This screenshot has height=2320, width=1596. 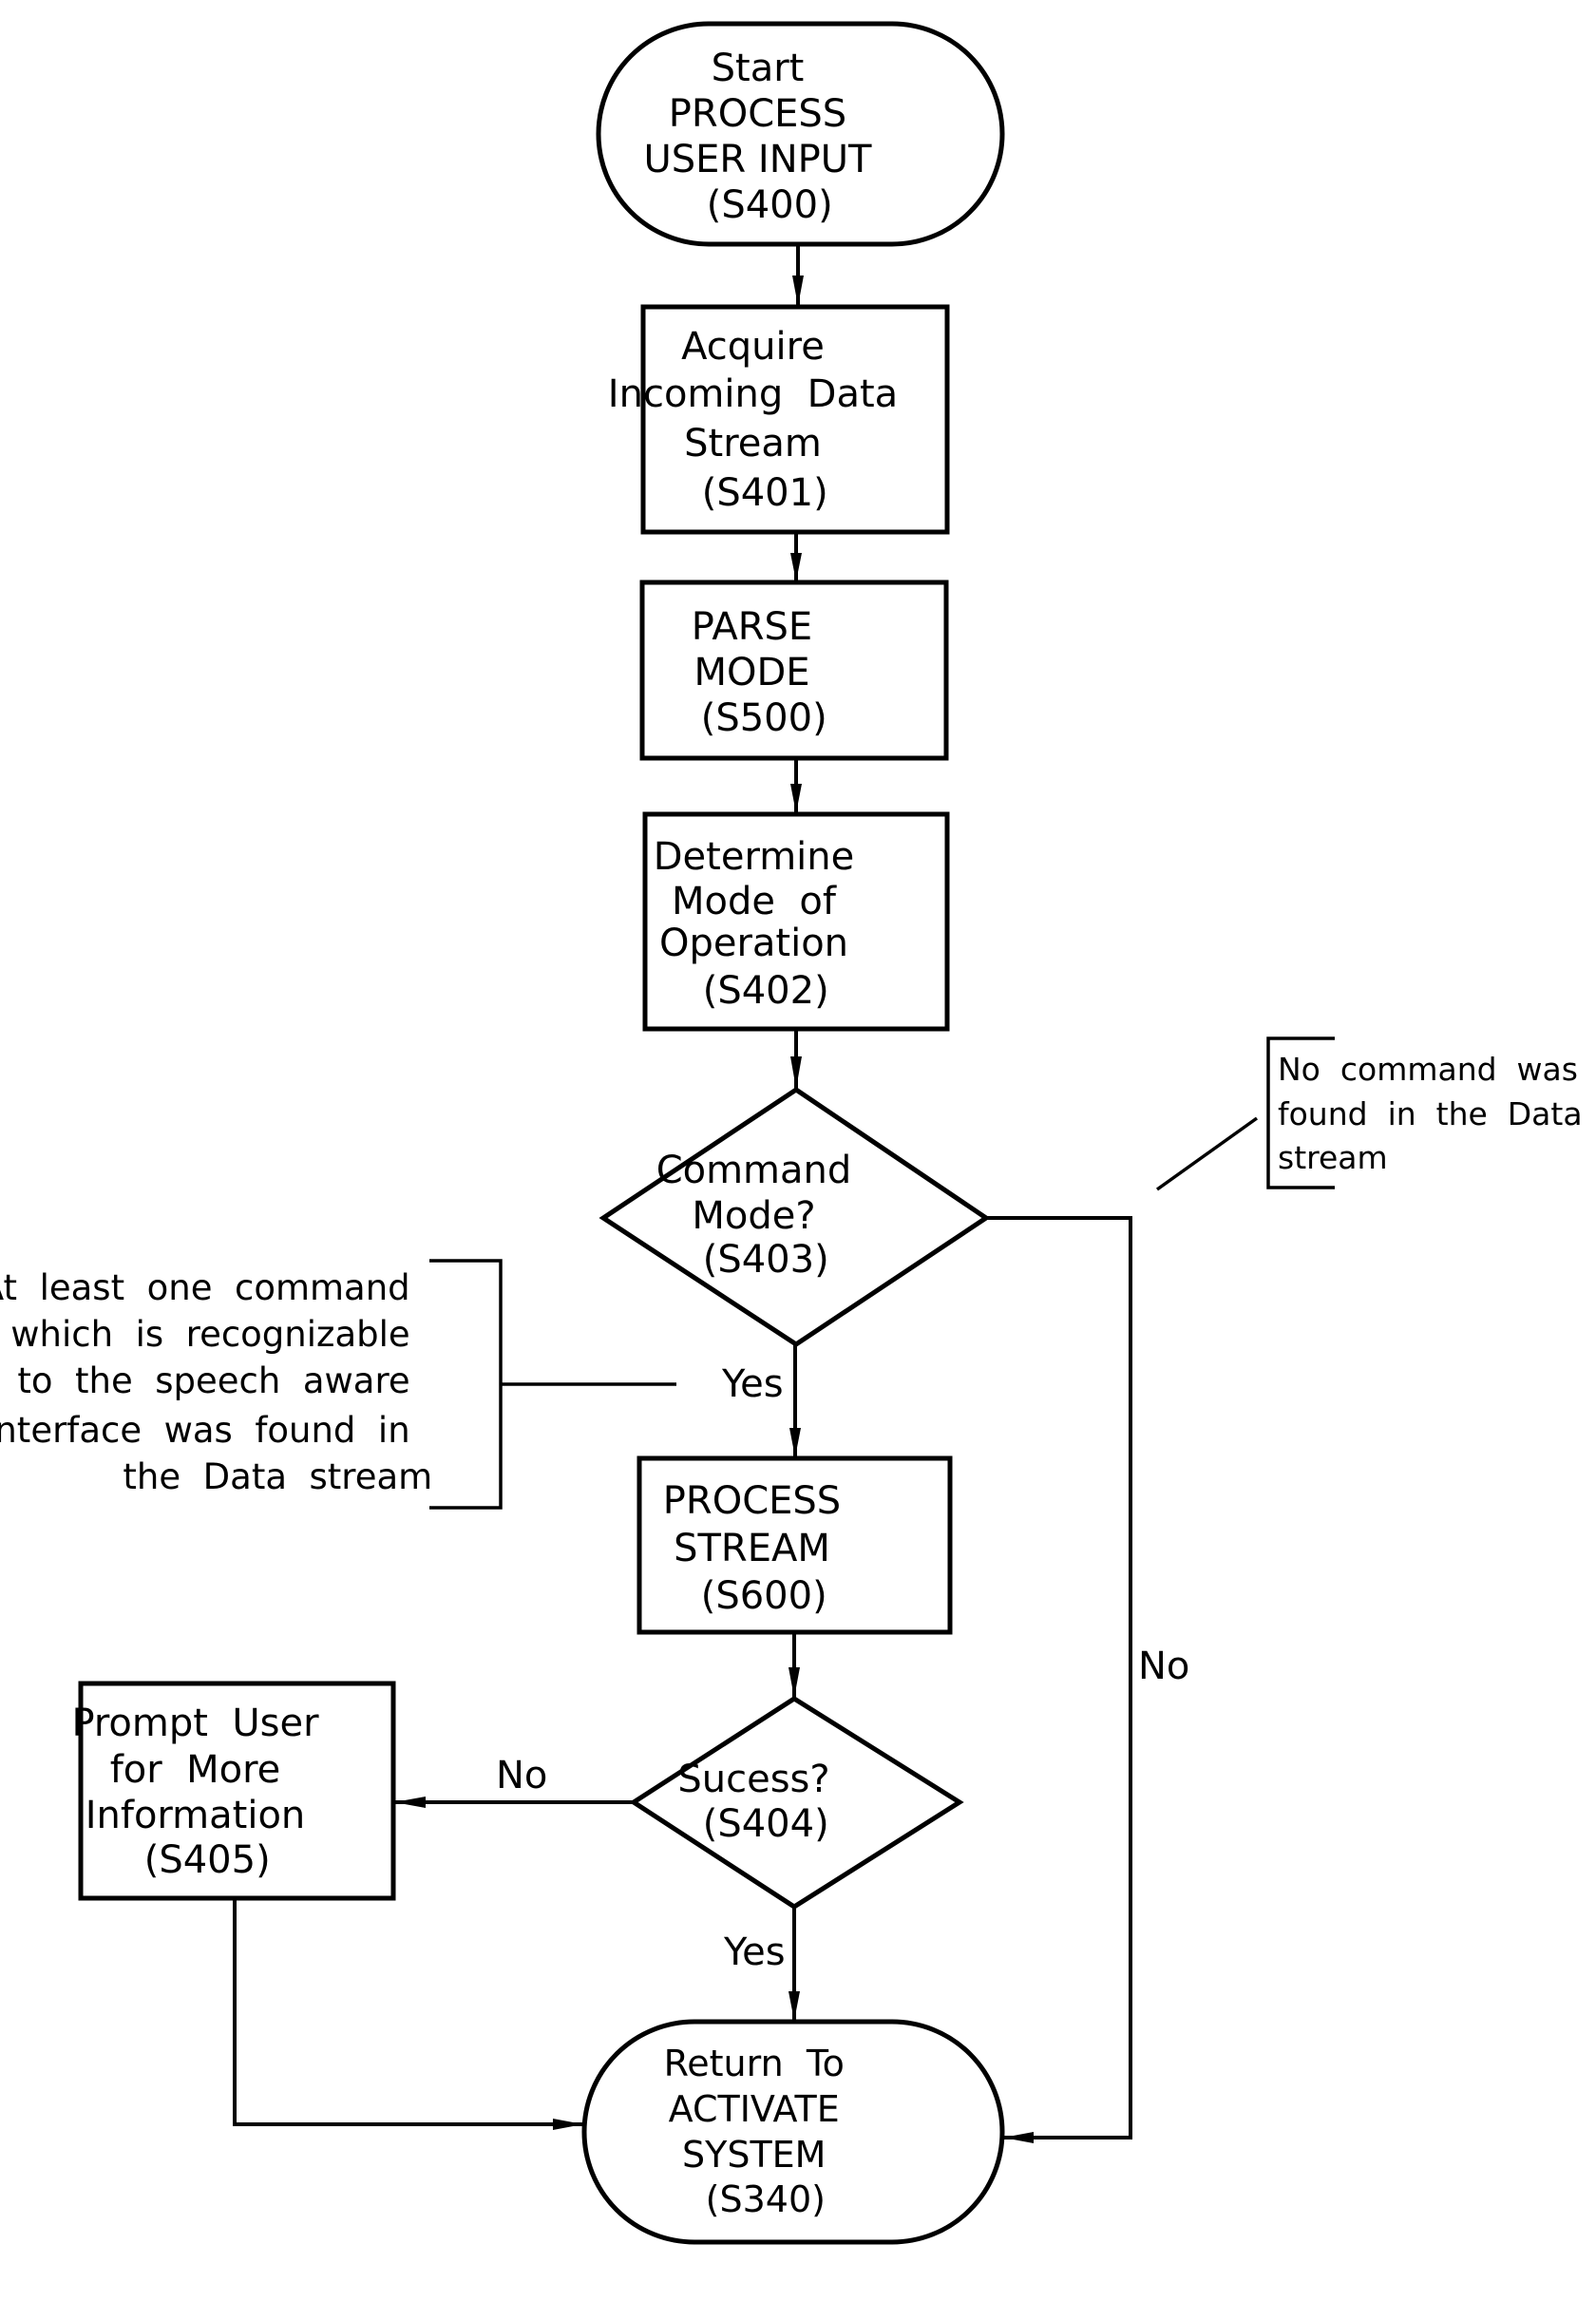 I want to click on node-s340-line: ACTIVATE, so click(x=754, y=2109).